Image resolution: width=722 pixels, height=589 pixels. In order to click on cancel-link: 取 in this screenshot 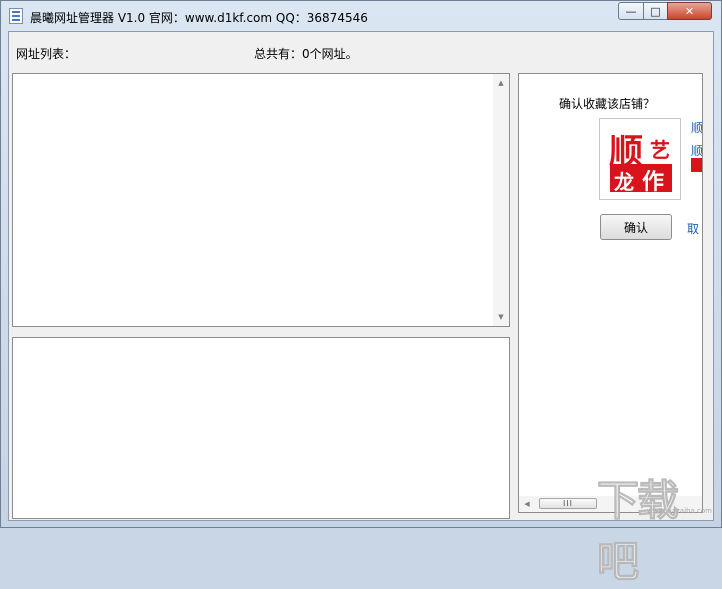, I will do `click(693, 228)`.